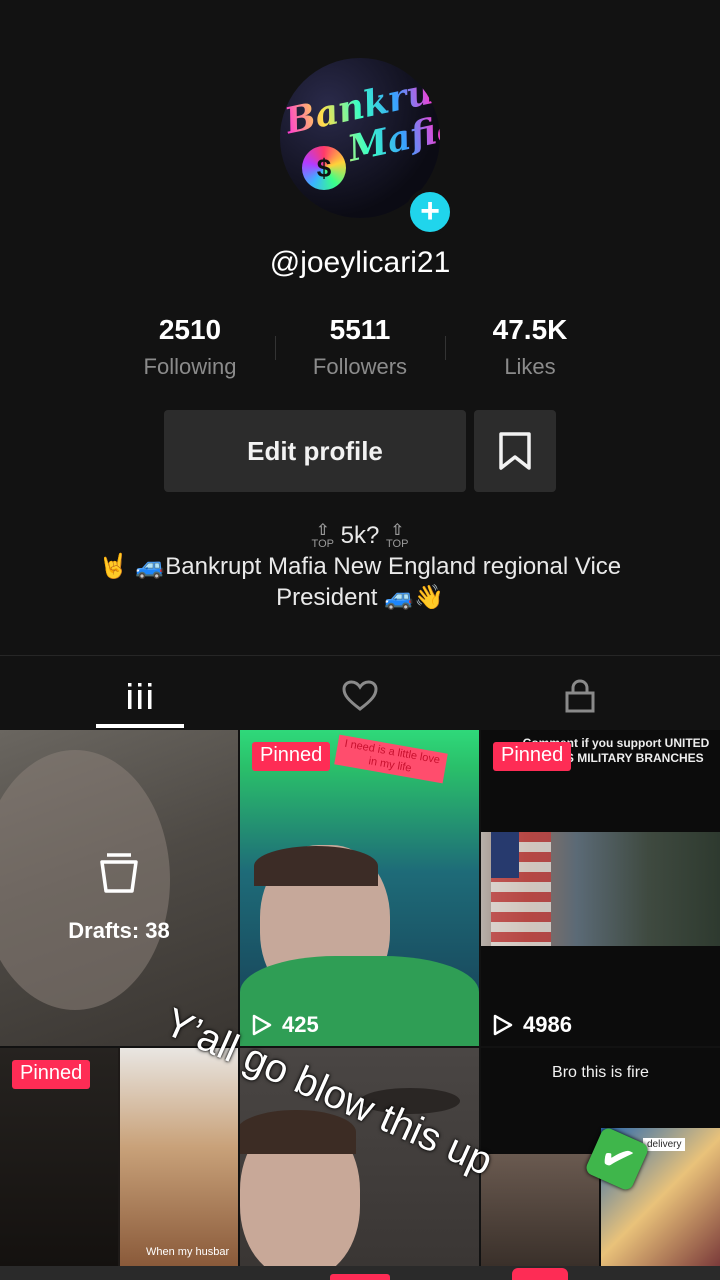  Describe the element at coordinates (179, 1157) in the screenshot. I see `video-thumbnail-right` at that location.